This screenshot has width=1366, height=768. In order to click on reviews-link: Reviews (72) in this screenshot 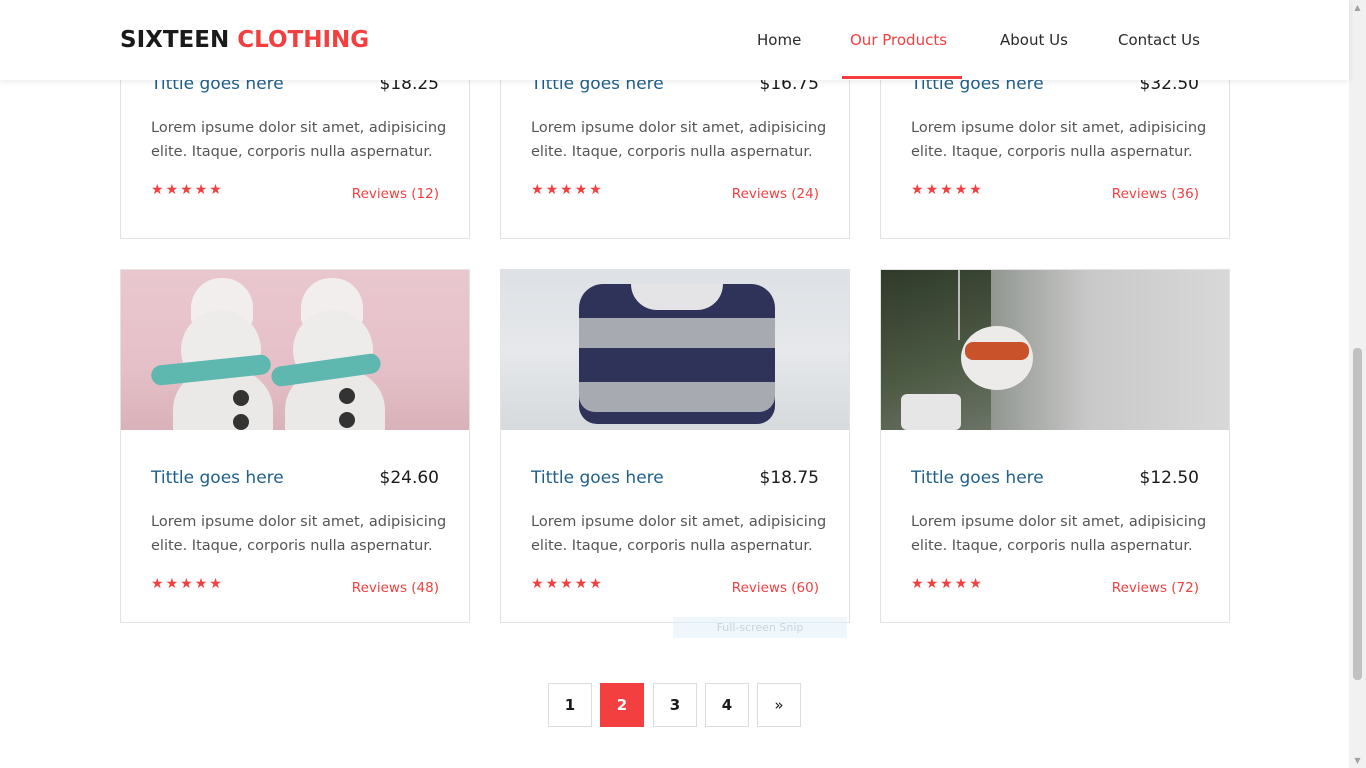, I will do `click(1155, 588)`.